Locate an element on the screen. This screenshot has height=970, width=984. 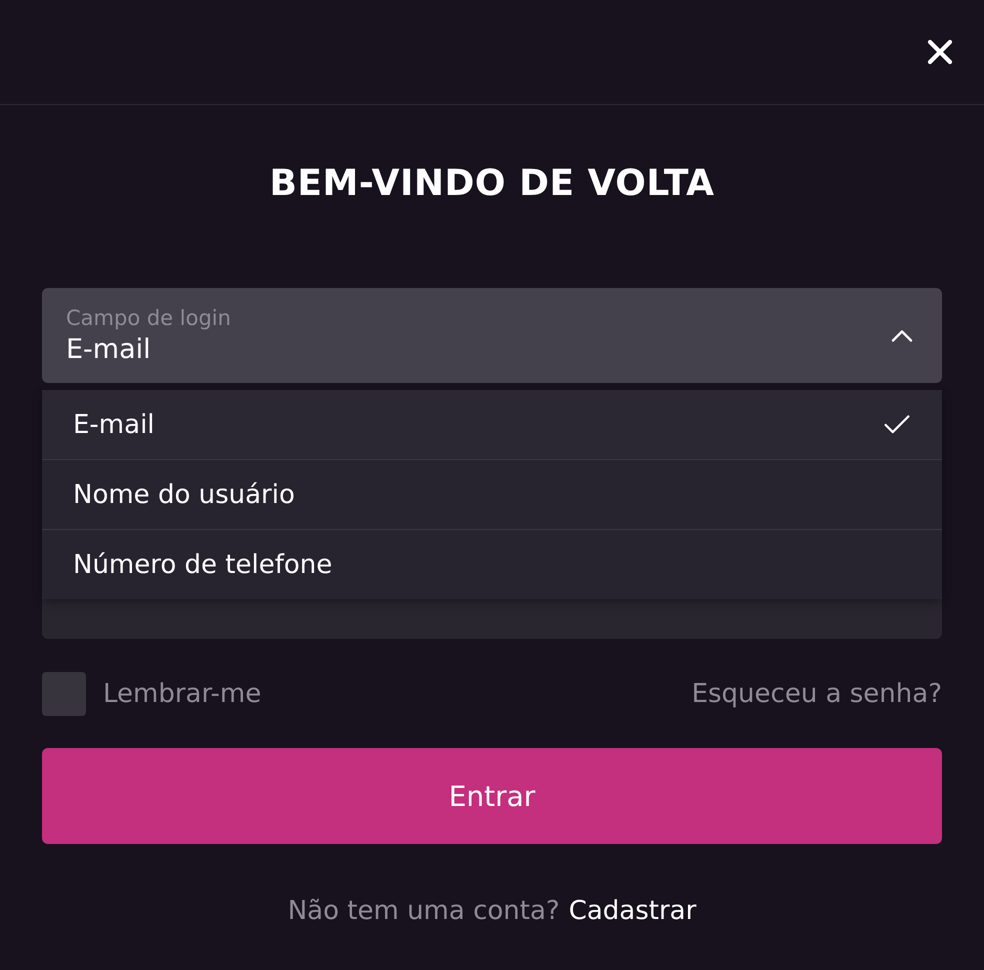
field-label: Campo de login is located at coordinates (148, 318).